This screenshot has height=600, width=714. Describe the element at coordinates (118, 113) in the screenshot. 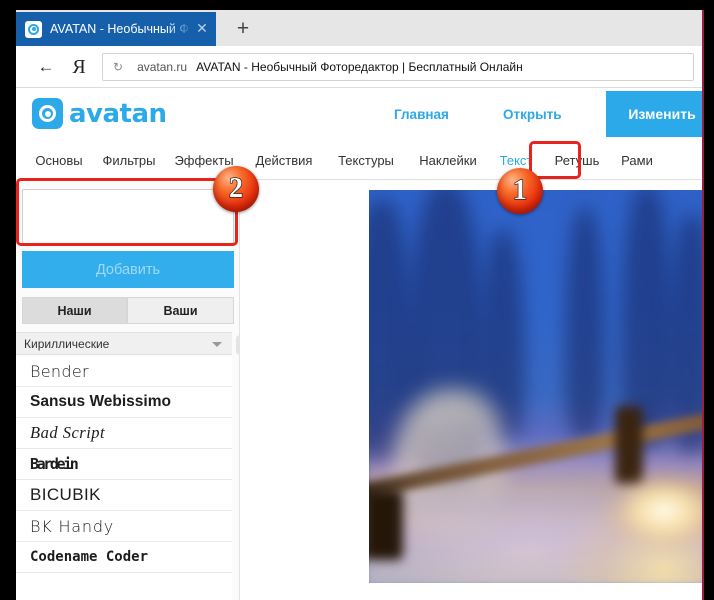

I see `brand-wordmark: avatan` at that location.